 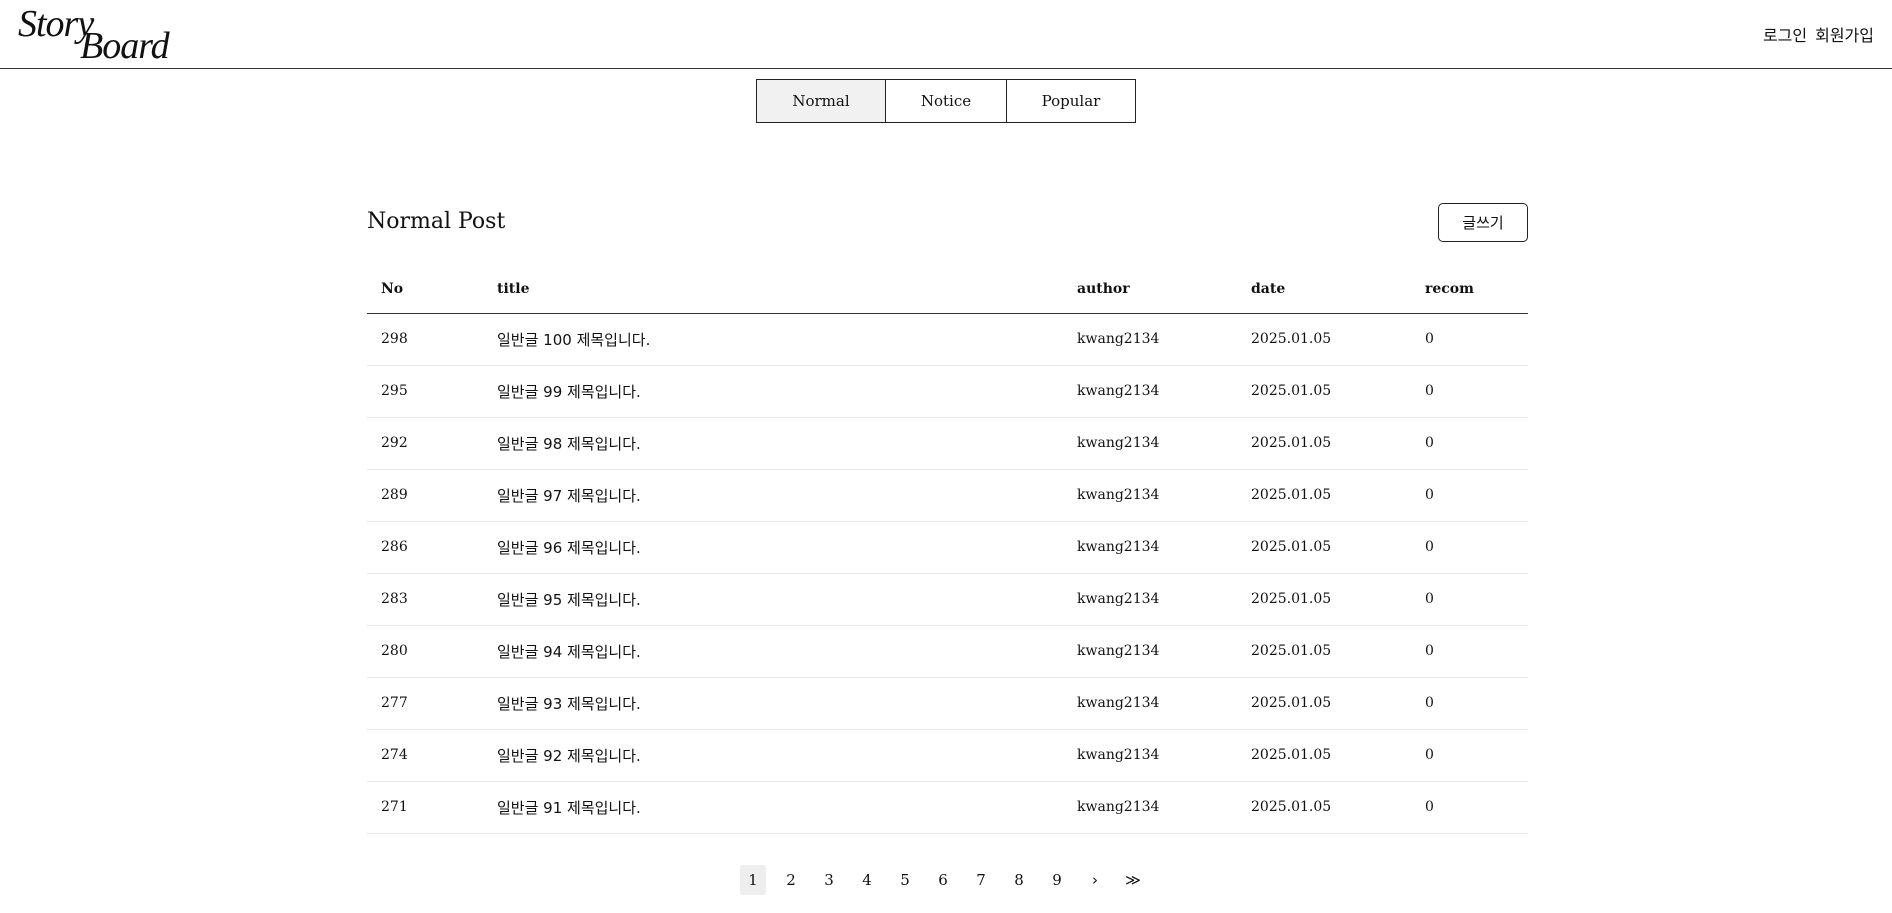 I want to click on column-header-author: author, so click(x=1150, y=289).